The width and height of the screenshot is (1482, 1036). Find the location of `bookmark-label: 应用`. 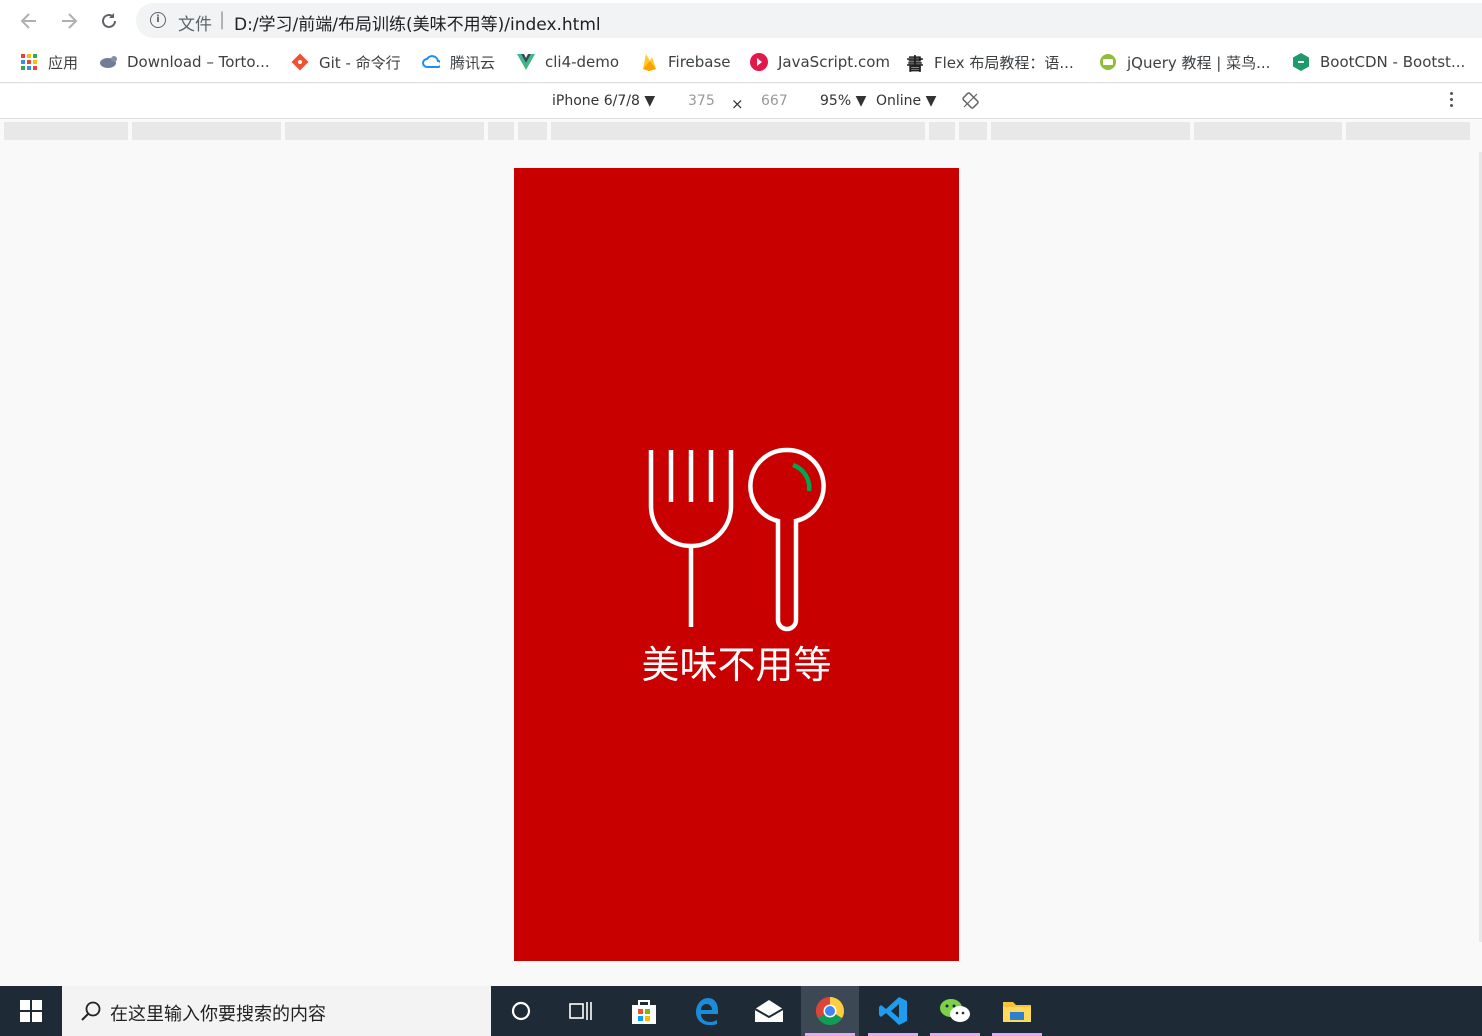

bookmark-label: 应用 is located at coordinates (63, 62).